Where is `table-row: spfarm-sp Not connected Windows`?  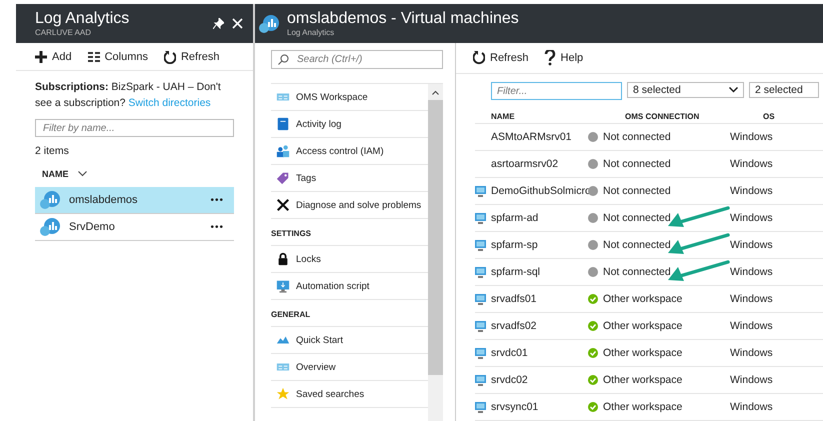 table-row: spfarm-sp Not connected Windows is located at coordinates (649, 245).